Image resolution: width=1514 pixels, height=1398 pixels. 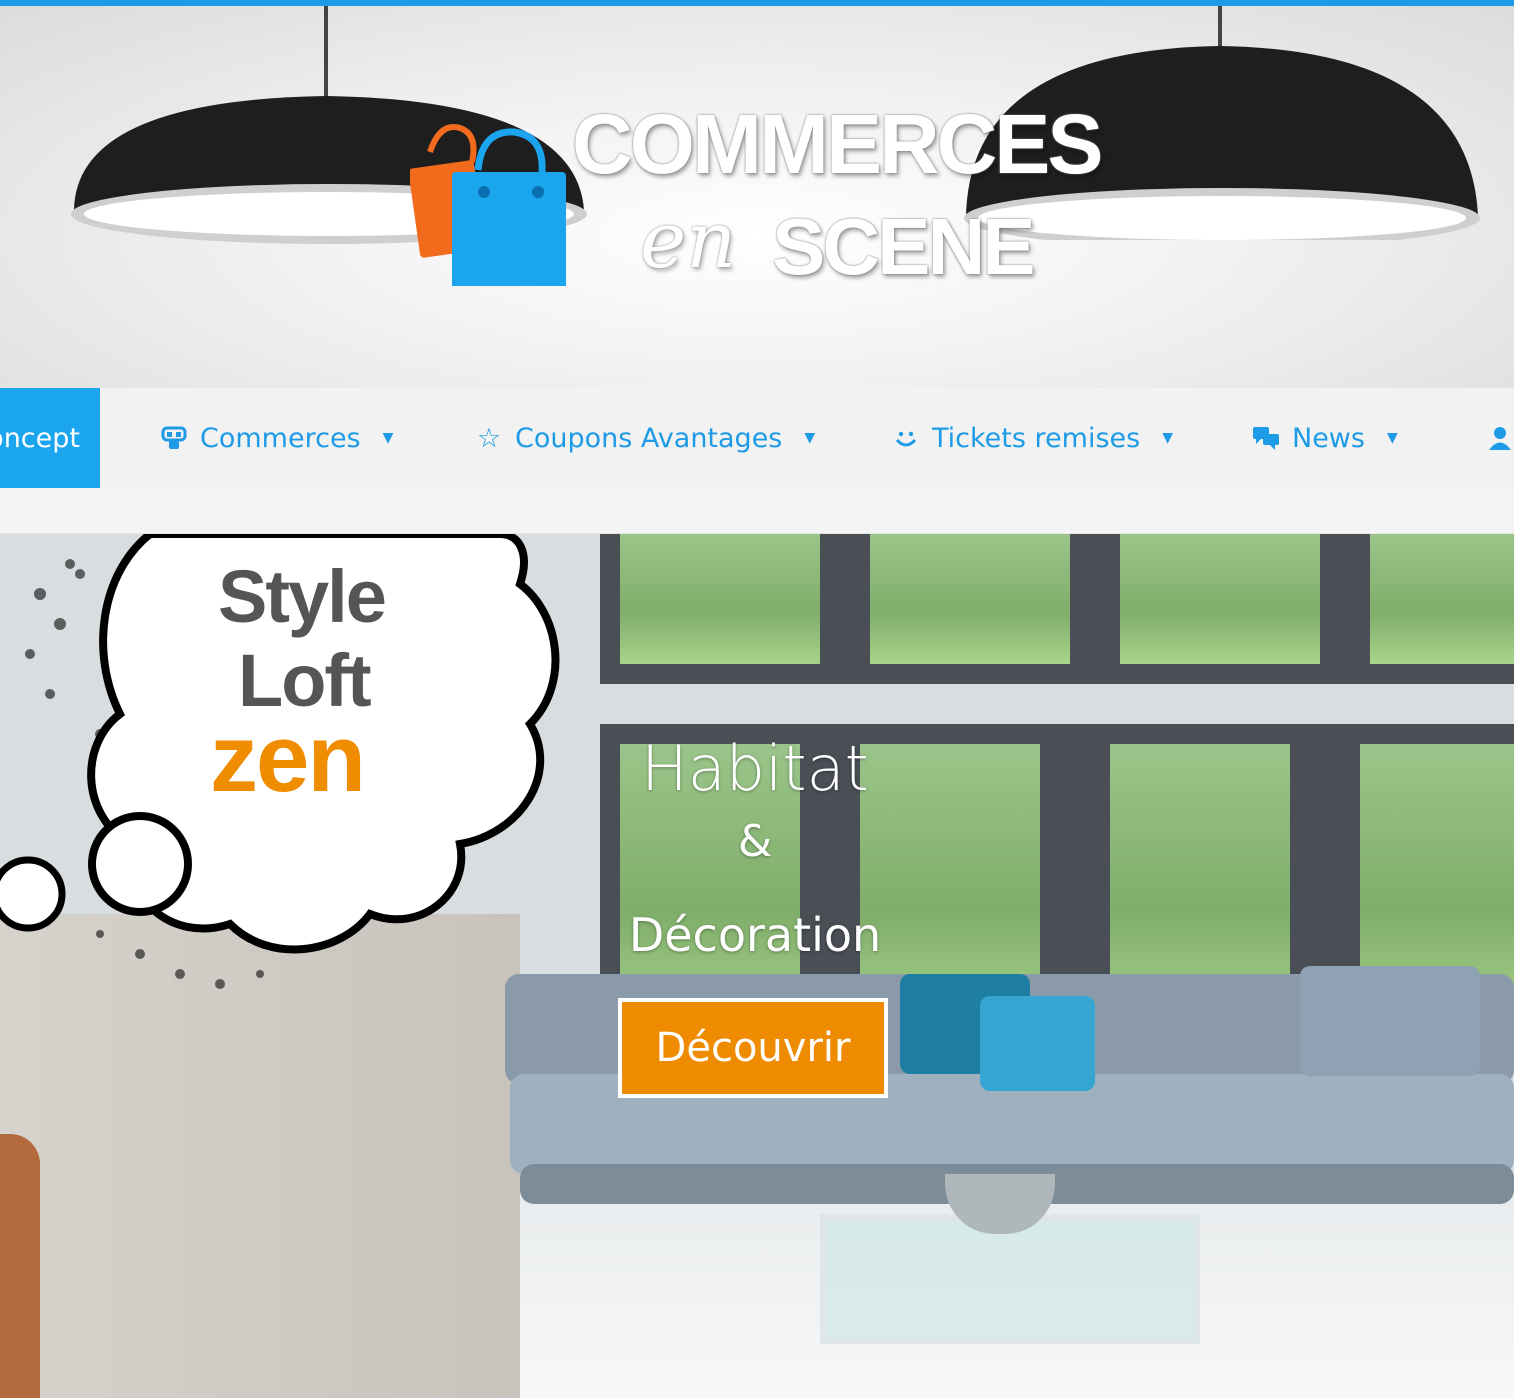 What do you see at coordinates (753, 1048) in the screenshot?
I see `discover-button: Découvrir` at bounding box center [753, 1048].